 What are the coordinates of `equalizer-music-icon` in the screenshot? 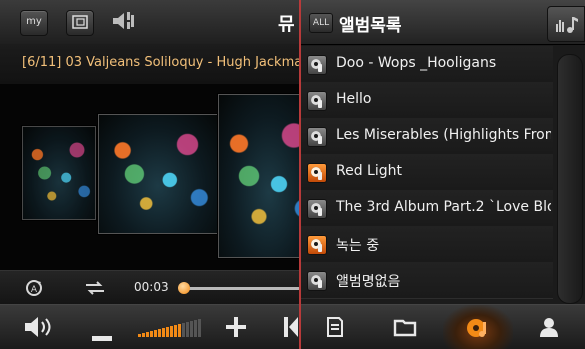 It's located at (567, 25).